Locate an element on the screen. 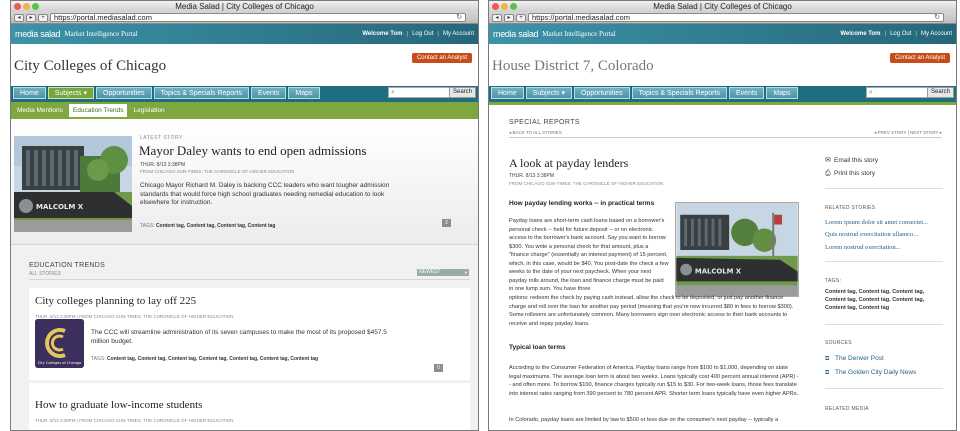 The image size is (960, 431). accent-bar is located at coordinates (722, 103).